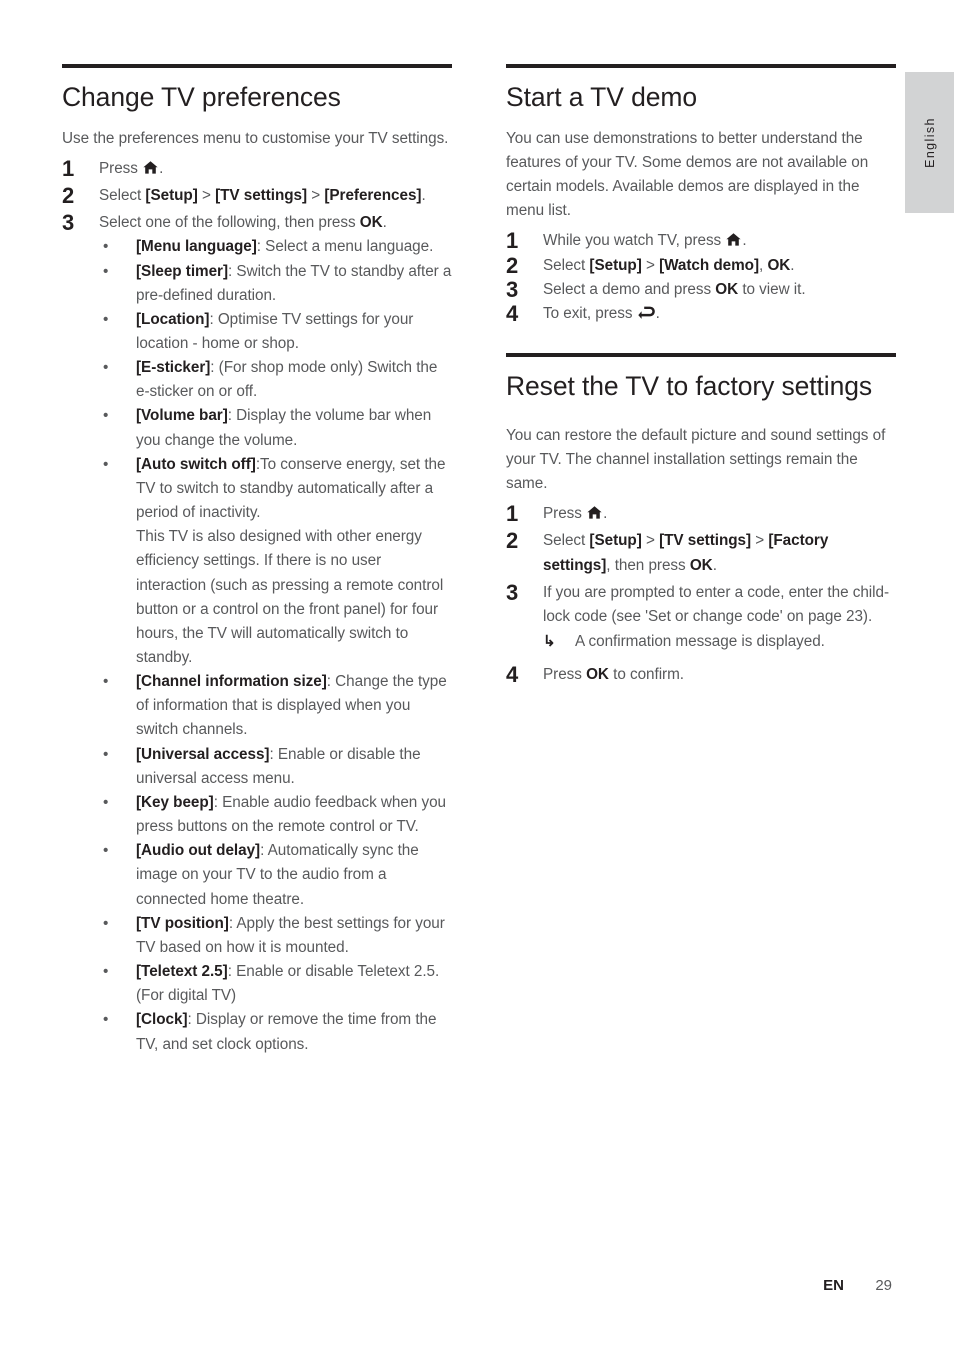 The height and width of the screenshot is (1350, 954). I want to click on step-number: 1, so click(512, 514).